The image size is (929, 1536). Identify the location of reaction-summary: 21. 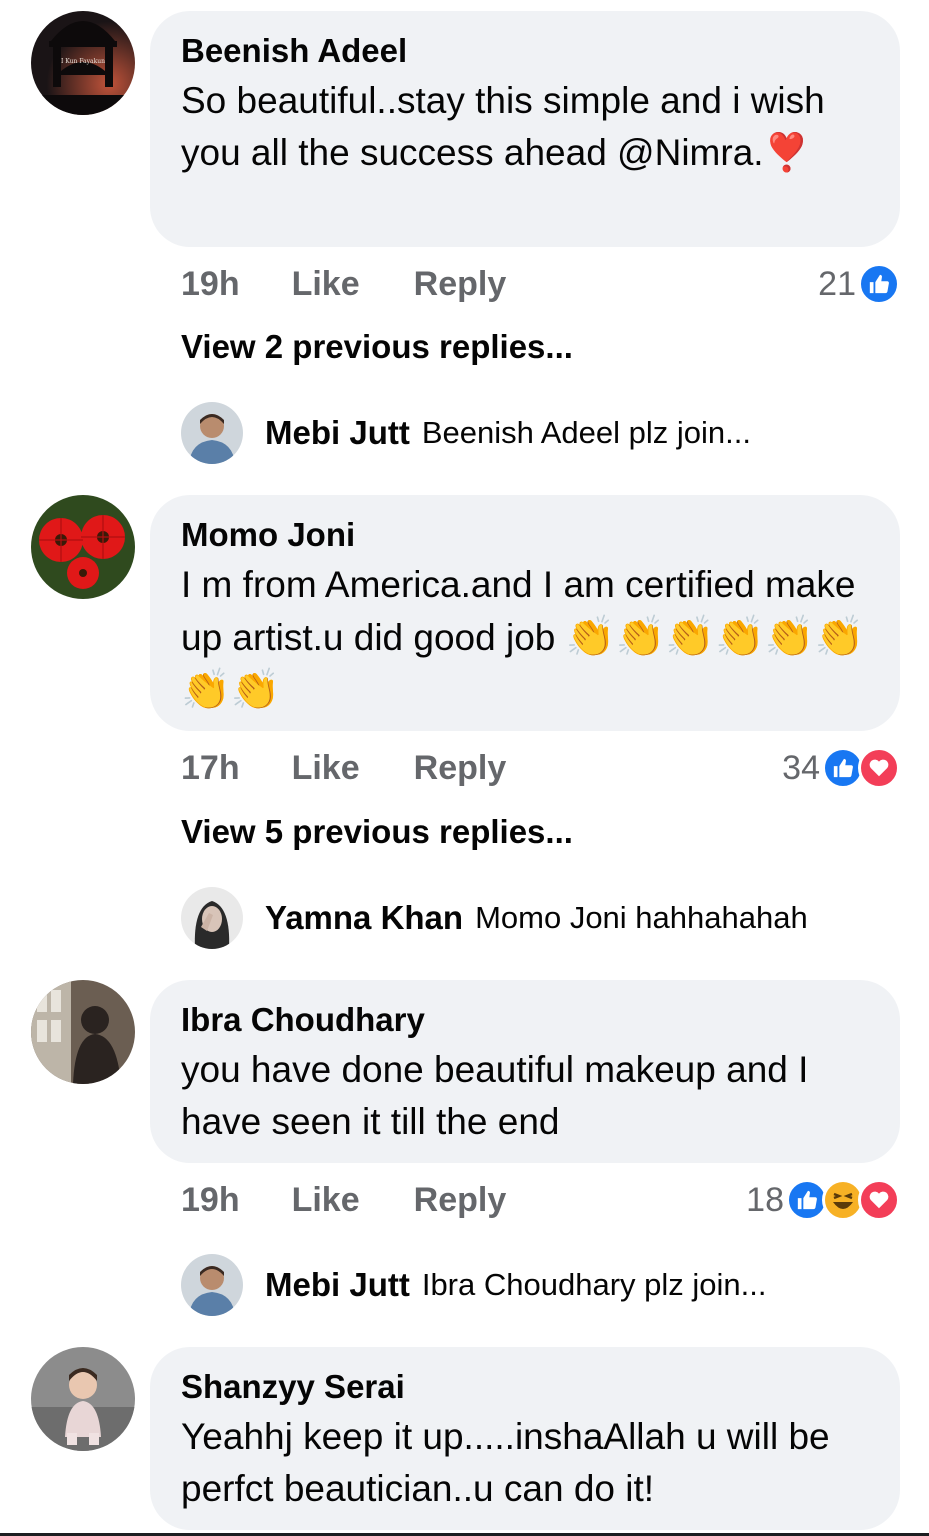
(859, 284).